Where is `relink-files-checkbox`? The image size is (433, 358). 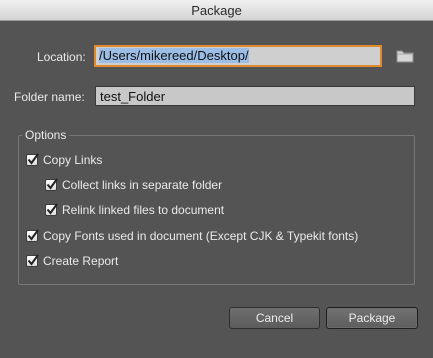
relink-files-checkbox is located at coordinates (51, 209).